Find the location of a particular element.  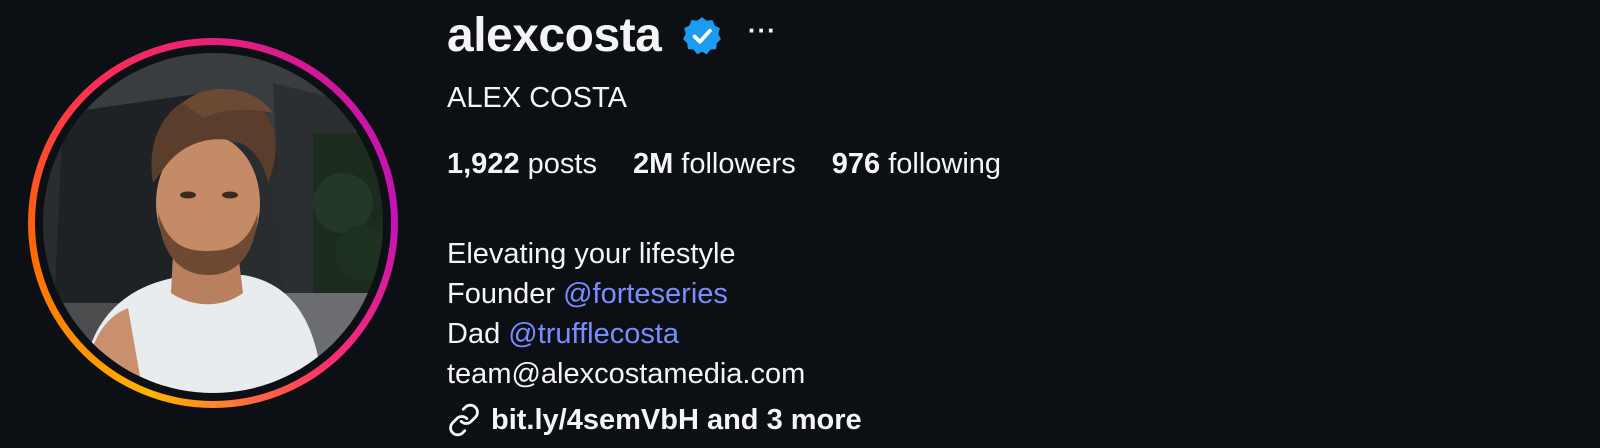

bio-founder-text: Founder is located at coordinates (505, 294).